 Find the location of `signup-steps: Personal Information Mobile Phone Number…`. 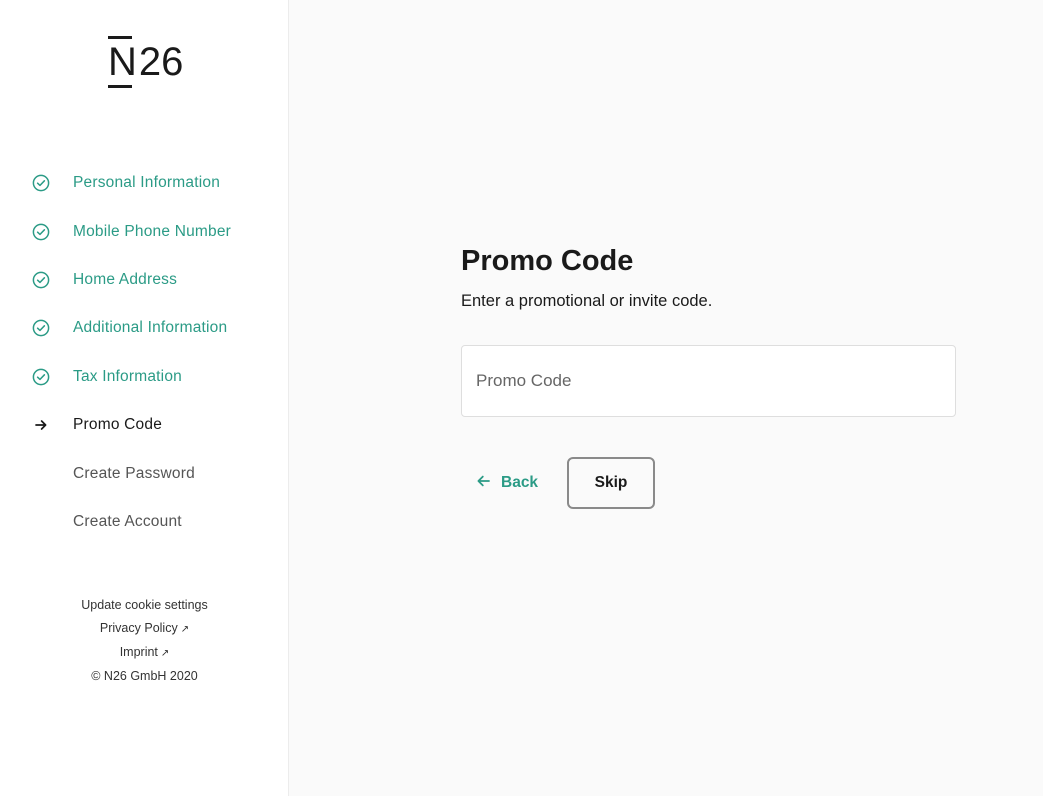

signup-steps: Personal Information Mobile Phone Number… is located at coordinates (144, 352).